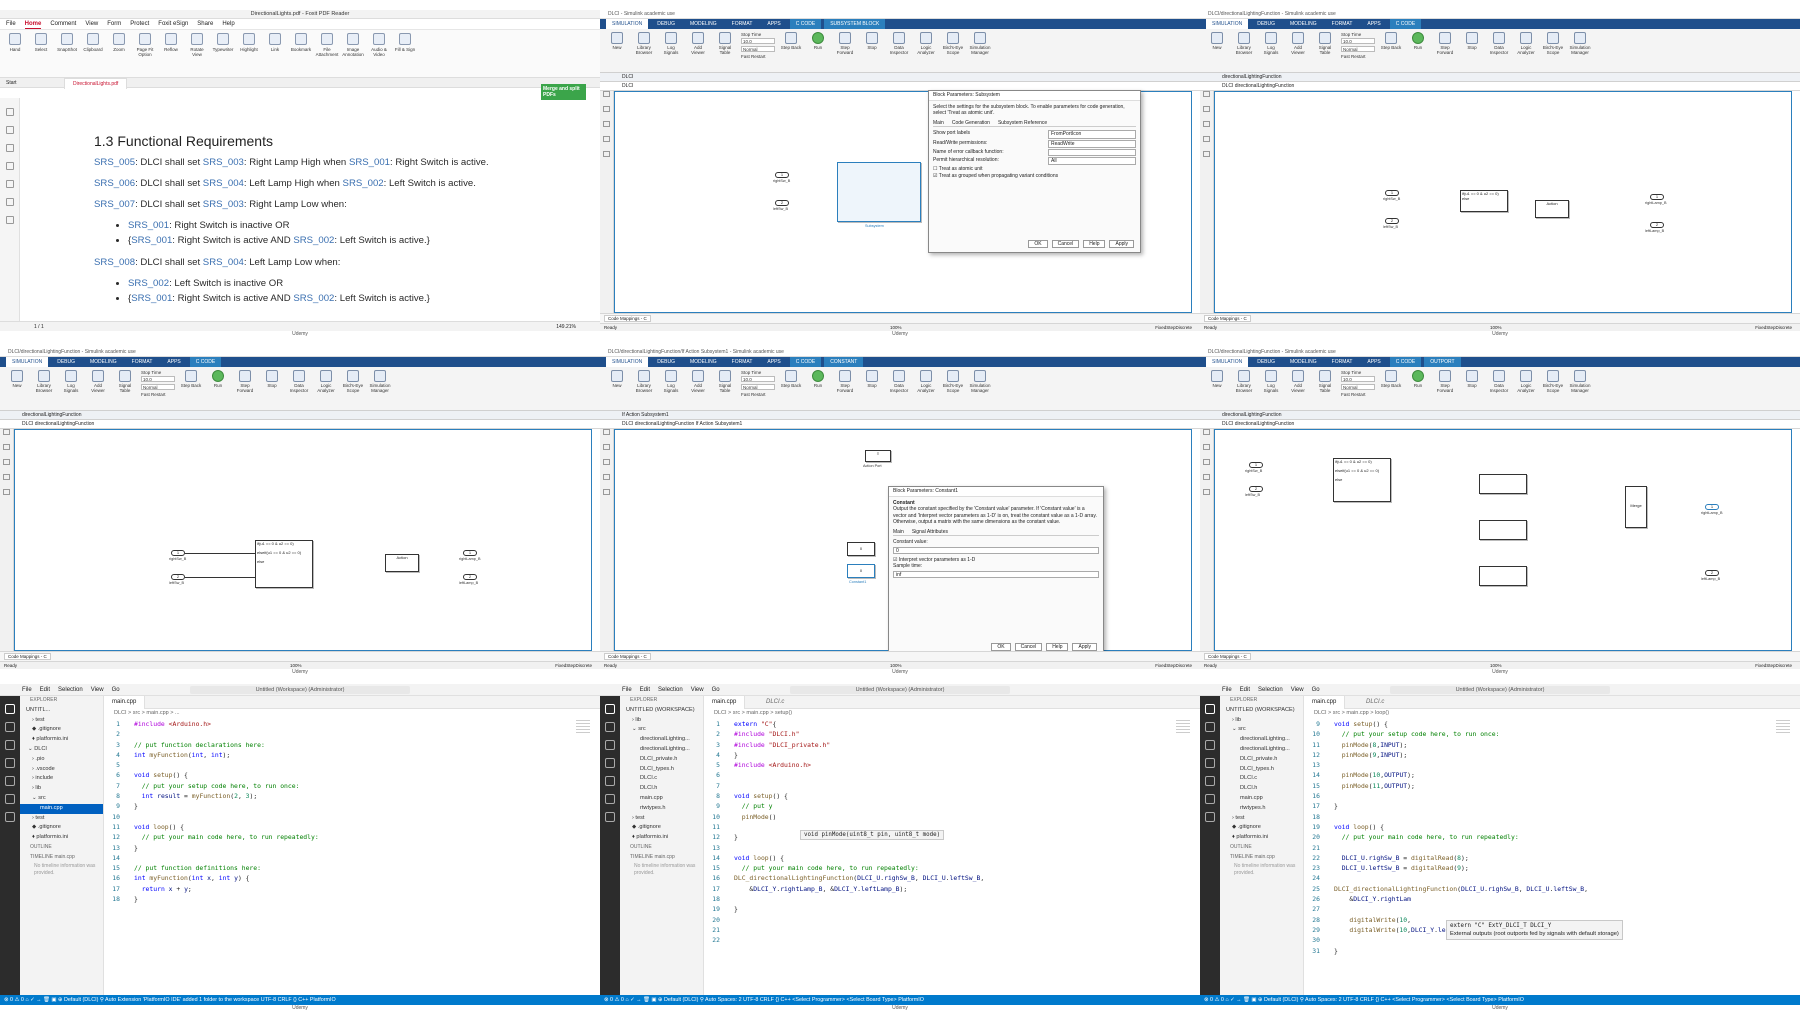  I want to click on tab-dlci-c: DLCI.c, so click(1375, 702).